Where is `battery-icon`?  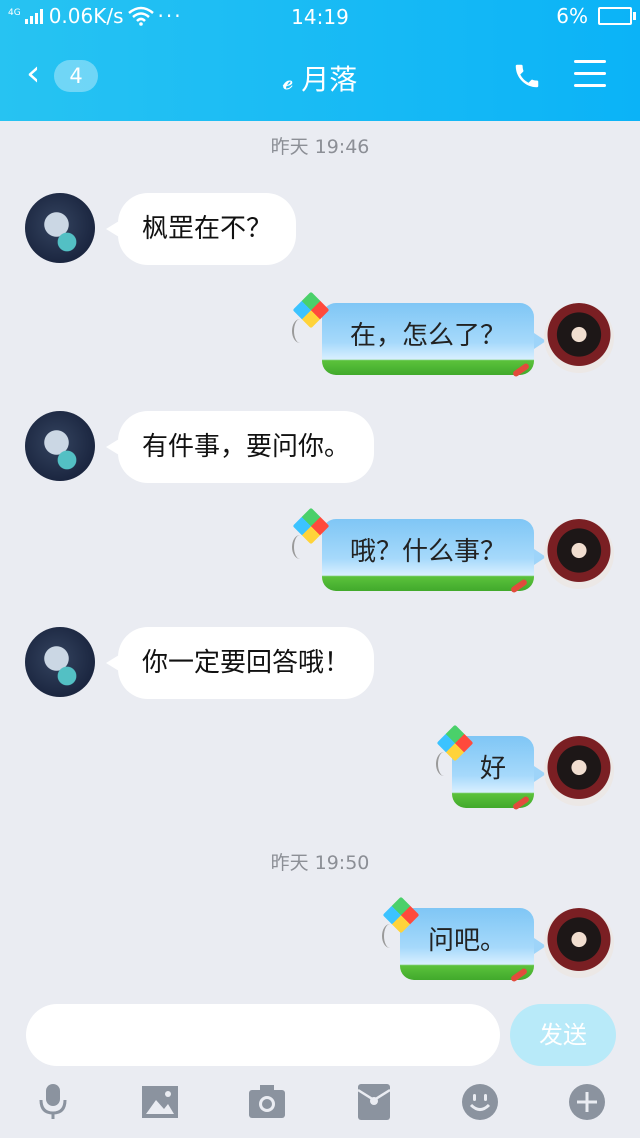 battery-icon is located at coordinates (617, 16).